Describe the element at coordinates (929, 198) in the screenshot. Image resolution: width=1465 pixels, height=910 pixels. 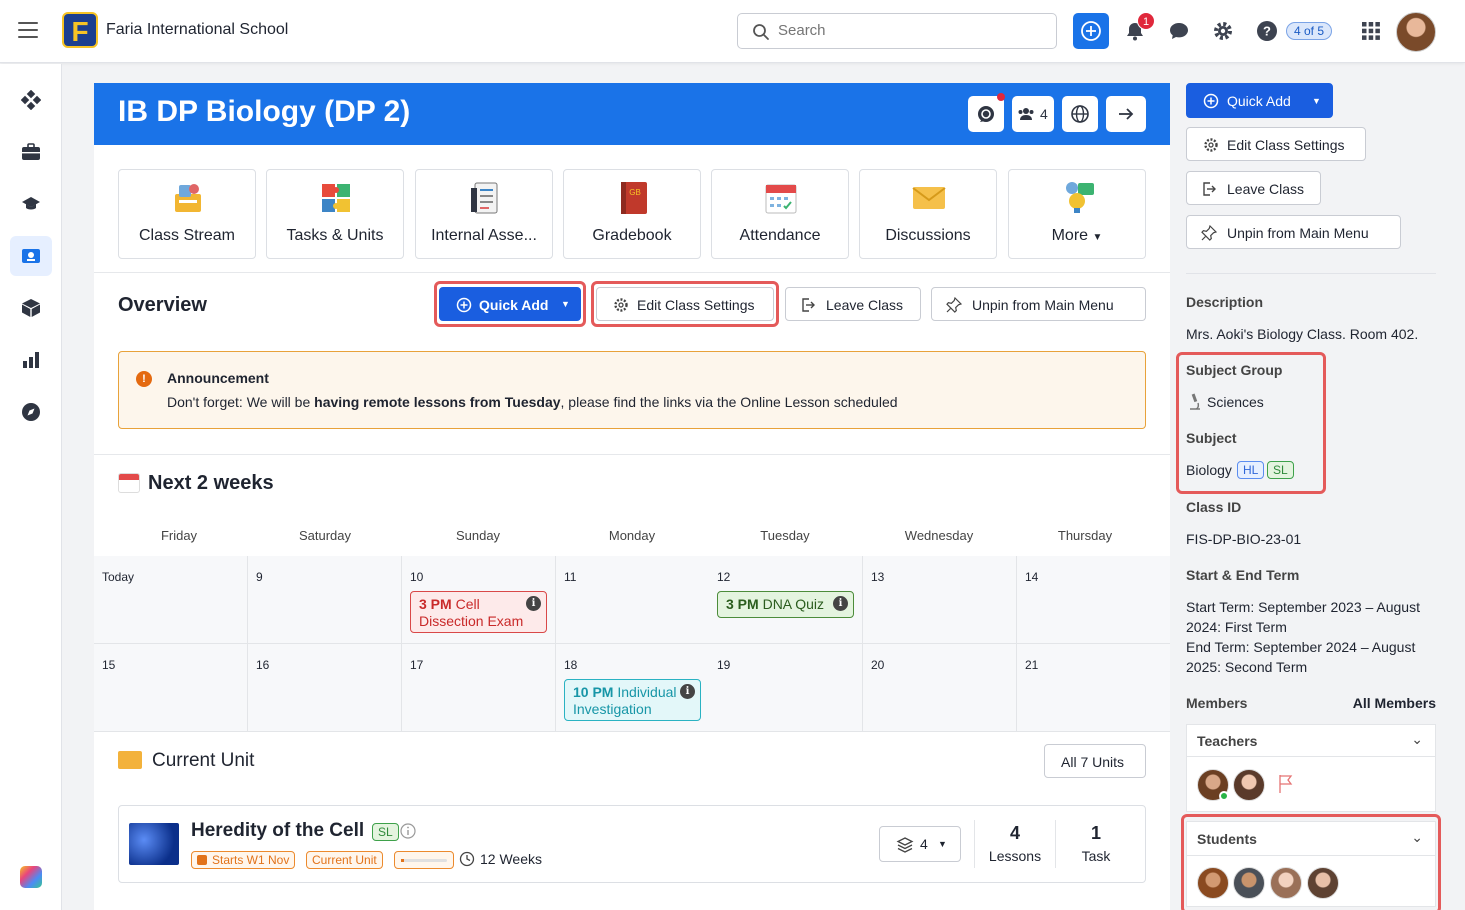
I see `envelope-icon` at that location.